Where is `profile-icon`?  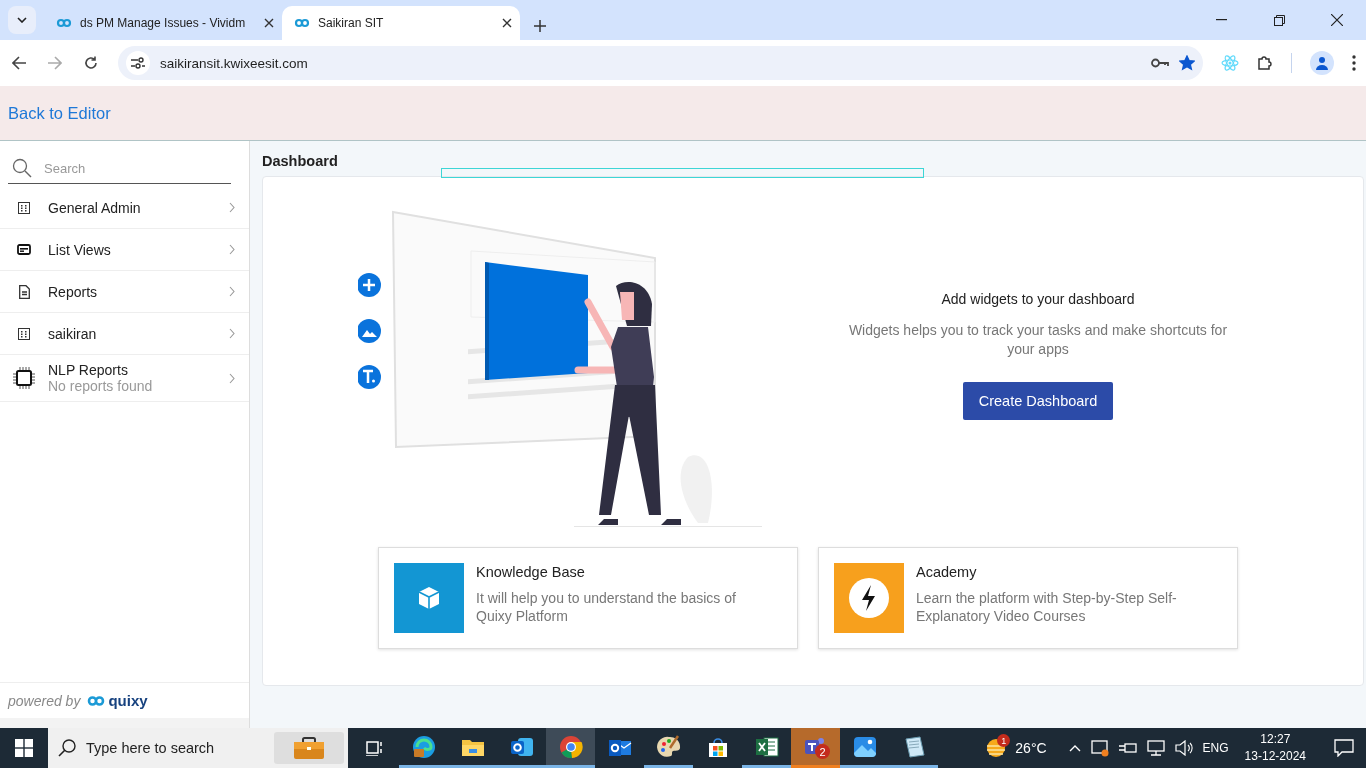 profile-icon is located at coordinates (1322, 63).